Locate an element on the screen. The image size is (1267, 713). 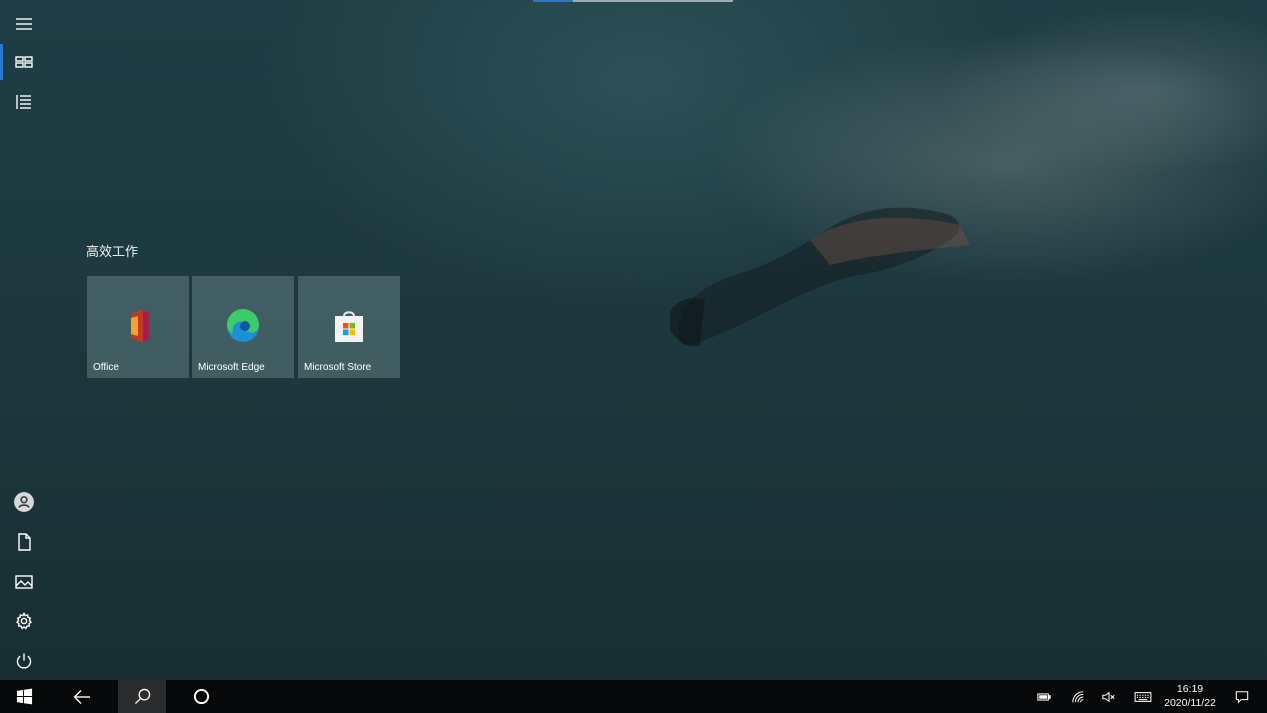
edge-icon is located at coordinates (242, 325).